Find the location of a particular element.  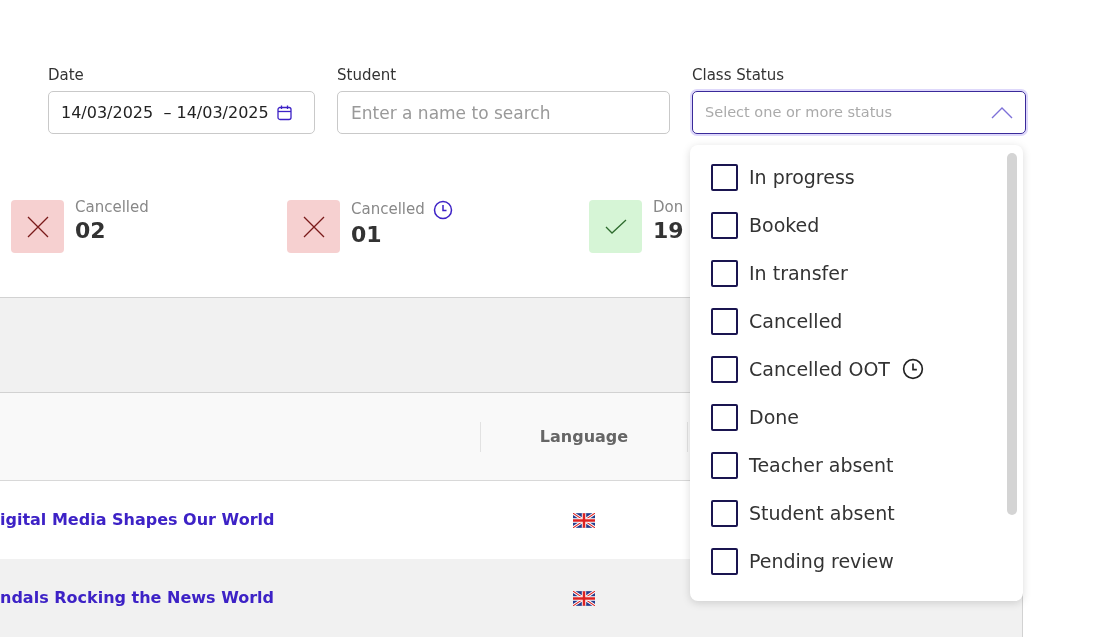

field-label: Class Status is located at coordinates (739, 75).